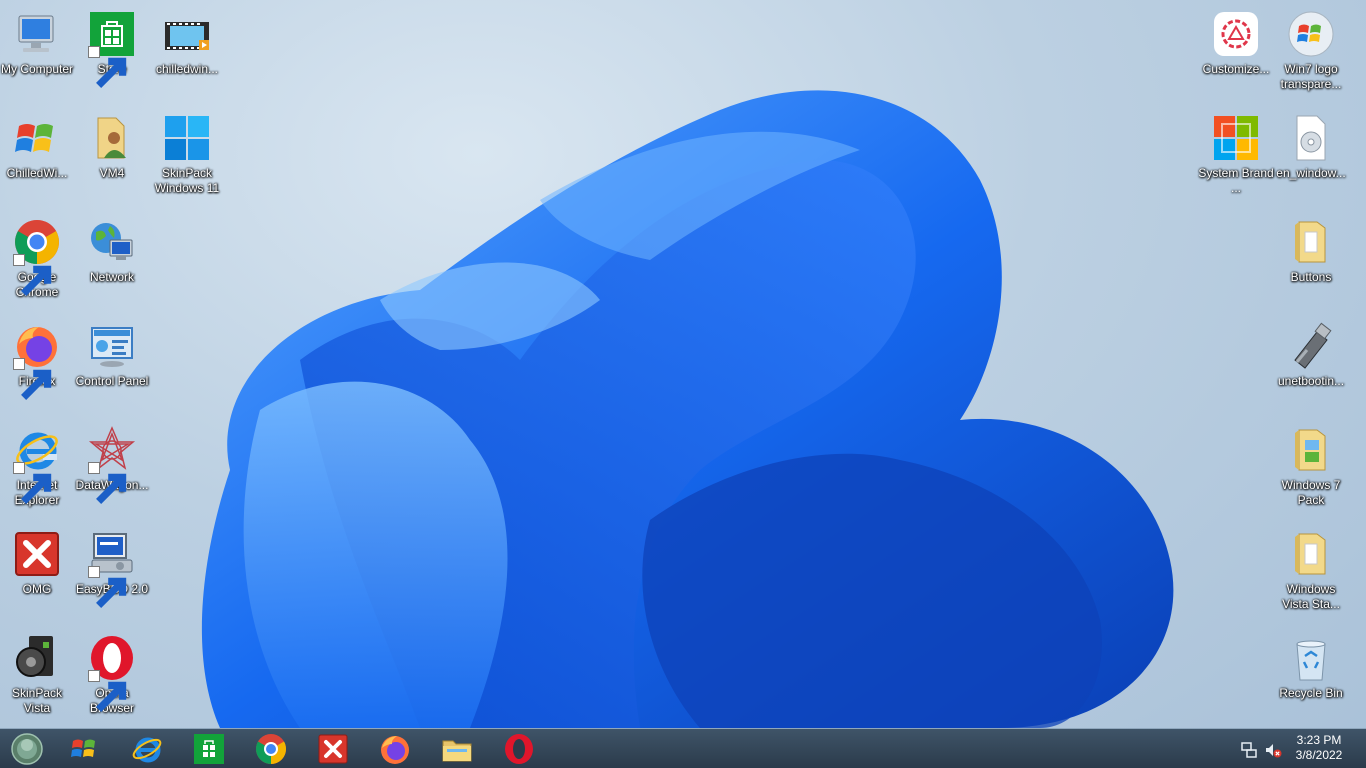 This screenshot has height=768, width=1366. What do you see at coordinates (112, 138) in the screenshot?
I see `user-folder-icon` at bounding box center [112, 138].